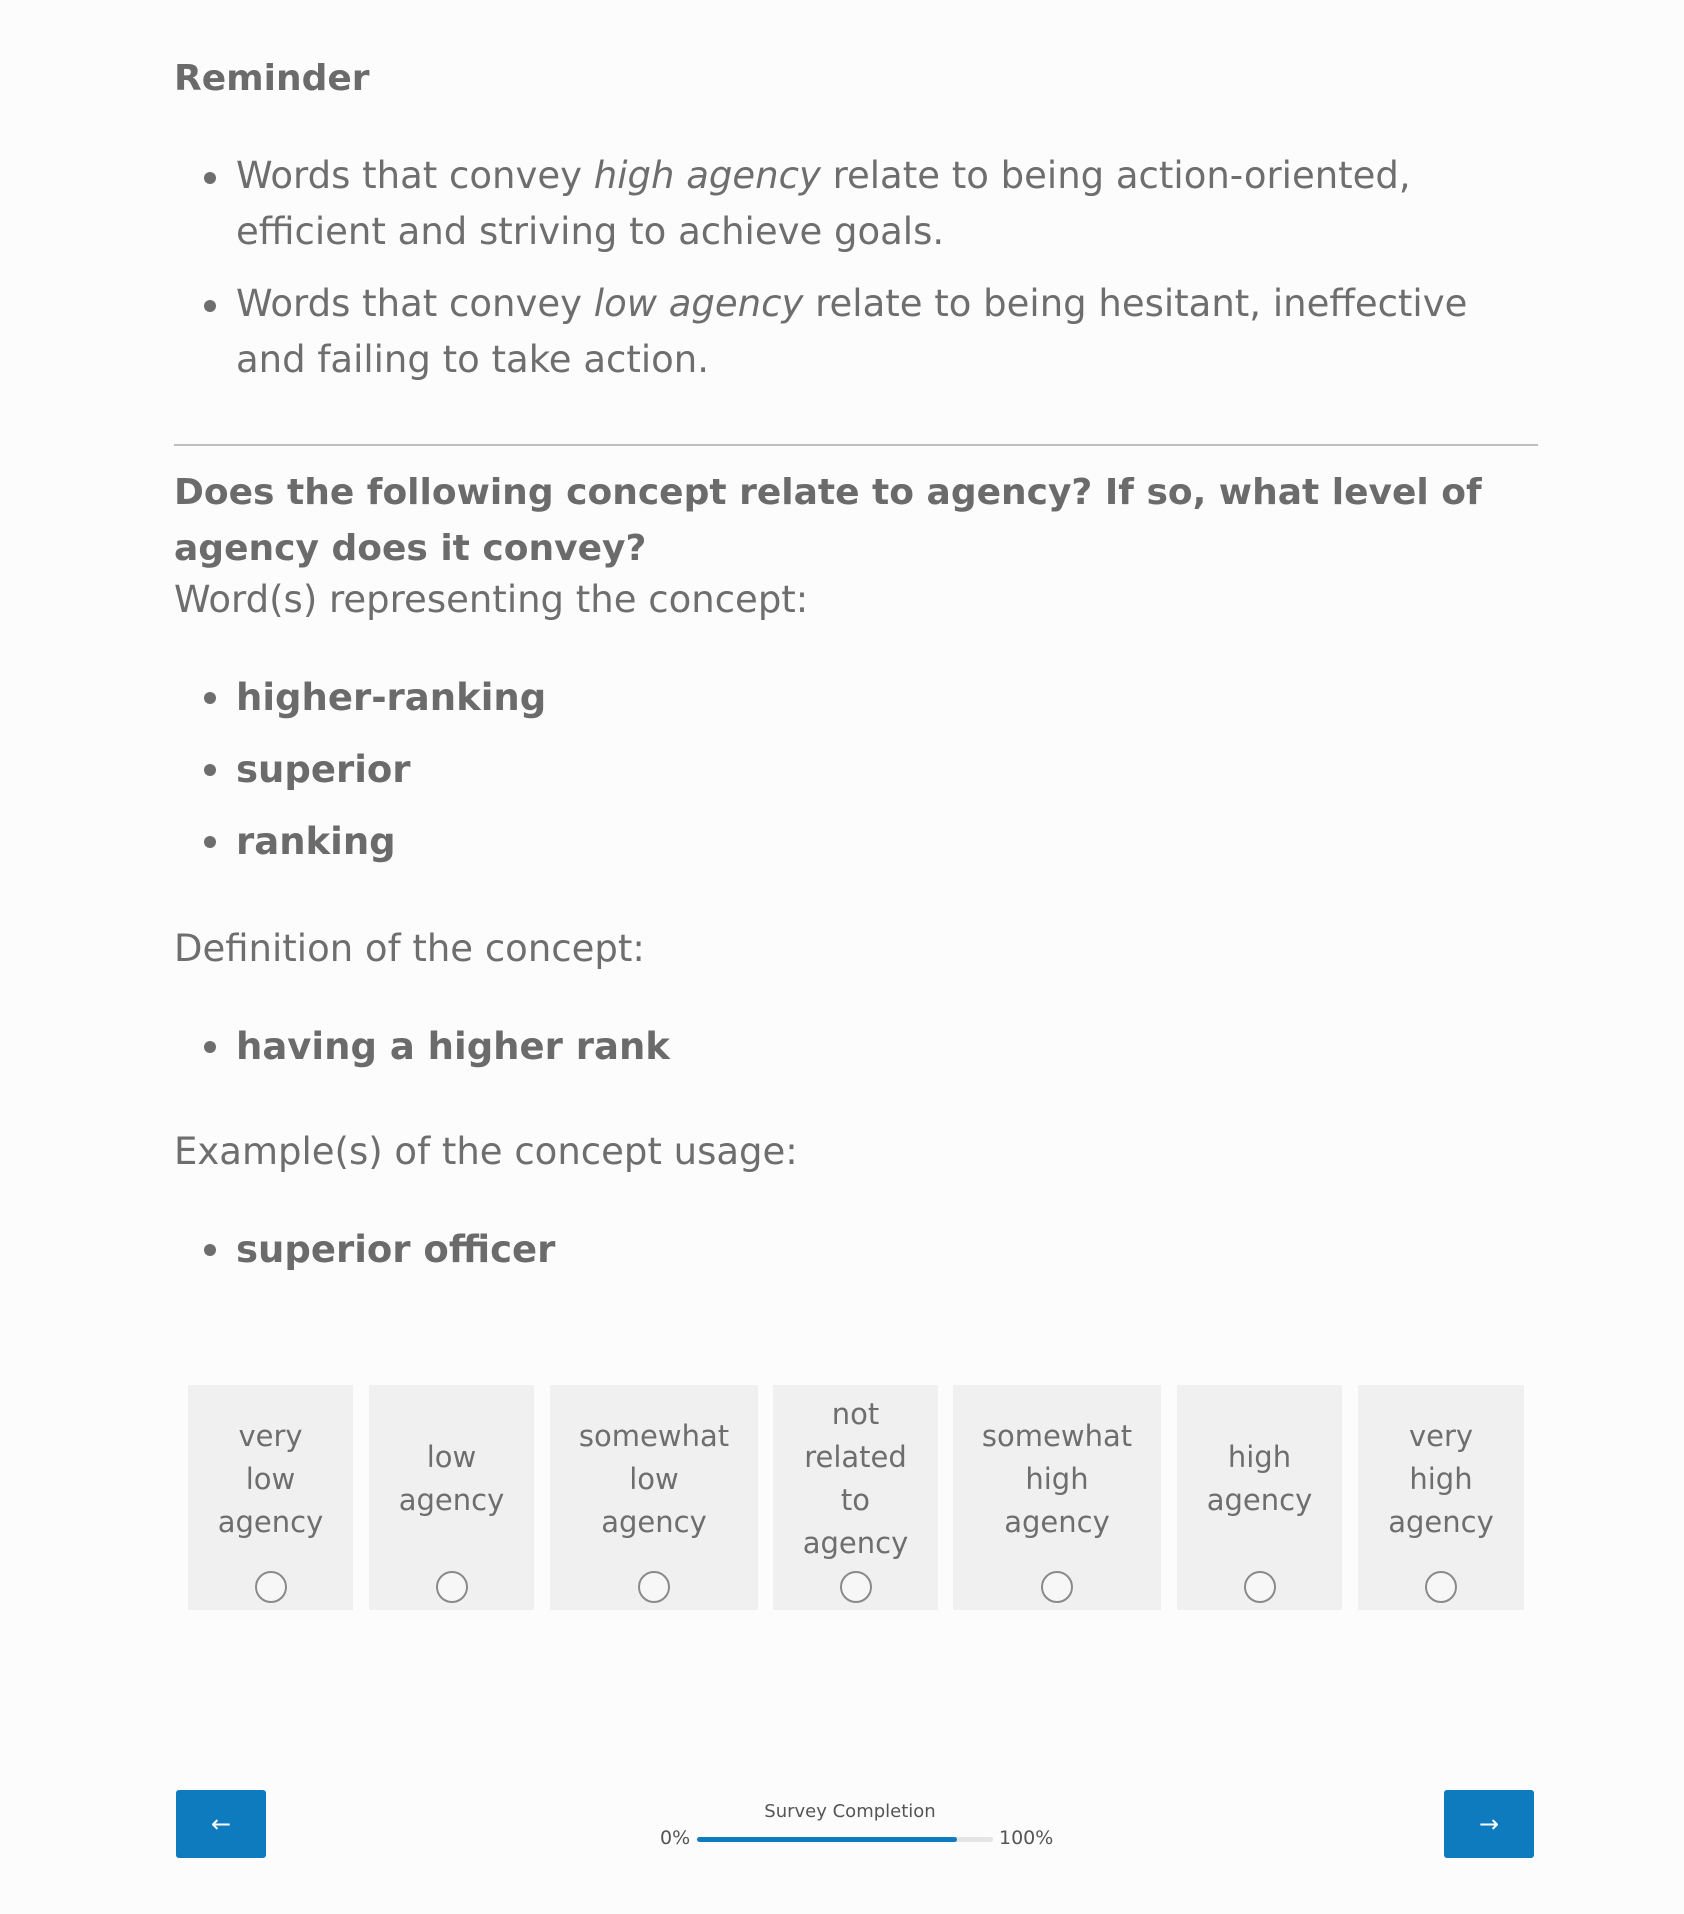 The height and width of the screenshot is (1914, 1684). What do you see at coordinates (827, 1839) in the screenshot?
I see `progress-bar-fill` at bounding box center [827, 1839].